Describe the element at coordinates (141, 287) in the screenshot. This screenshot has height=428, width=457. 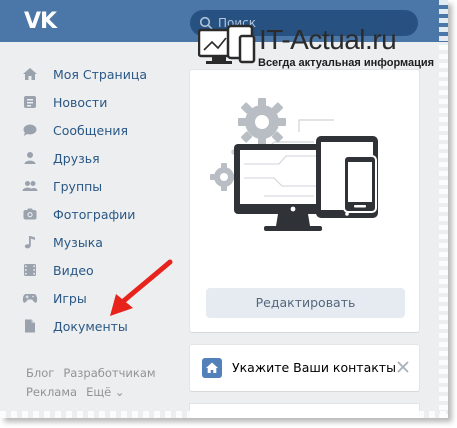
I see `red-arrow-annotation` at that location.